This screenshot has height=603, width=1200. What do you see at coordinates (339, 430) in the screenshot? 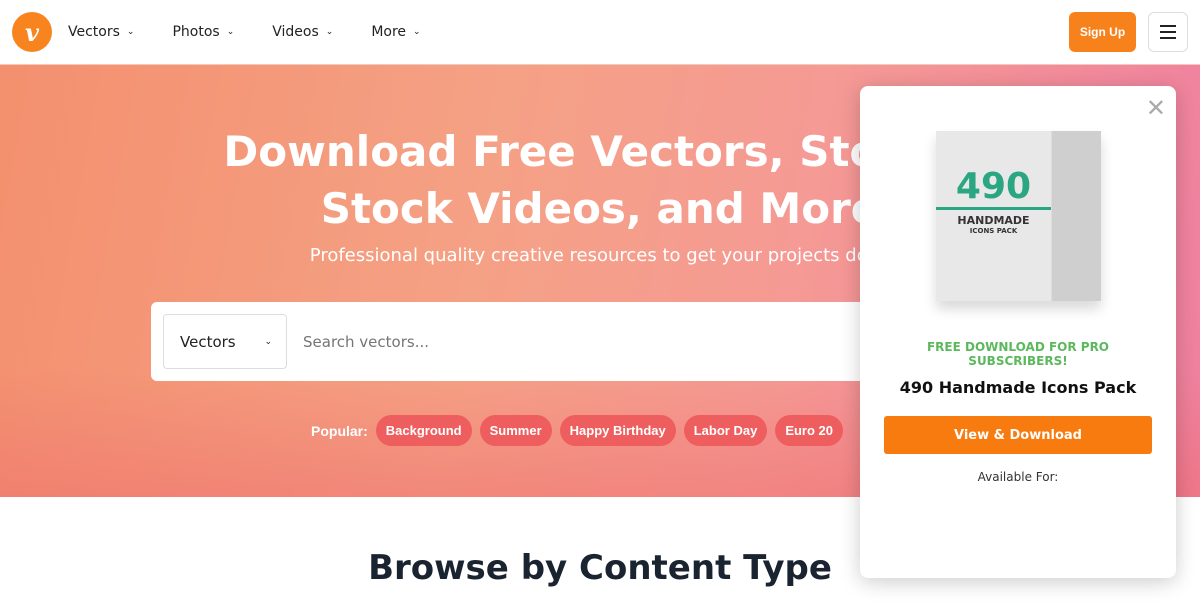
I see `popular-label: Popular:` at bounding box center [339, 430].